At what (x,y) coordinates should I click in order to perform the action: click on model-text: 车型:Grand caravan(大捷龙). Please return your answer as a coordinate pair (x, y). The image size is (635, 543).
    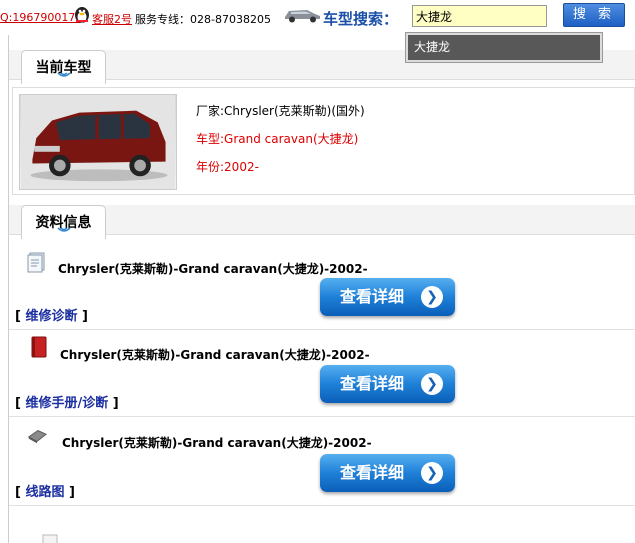
    Looking at the image, I should click on (277, 139).